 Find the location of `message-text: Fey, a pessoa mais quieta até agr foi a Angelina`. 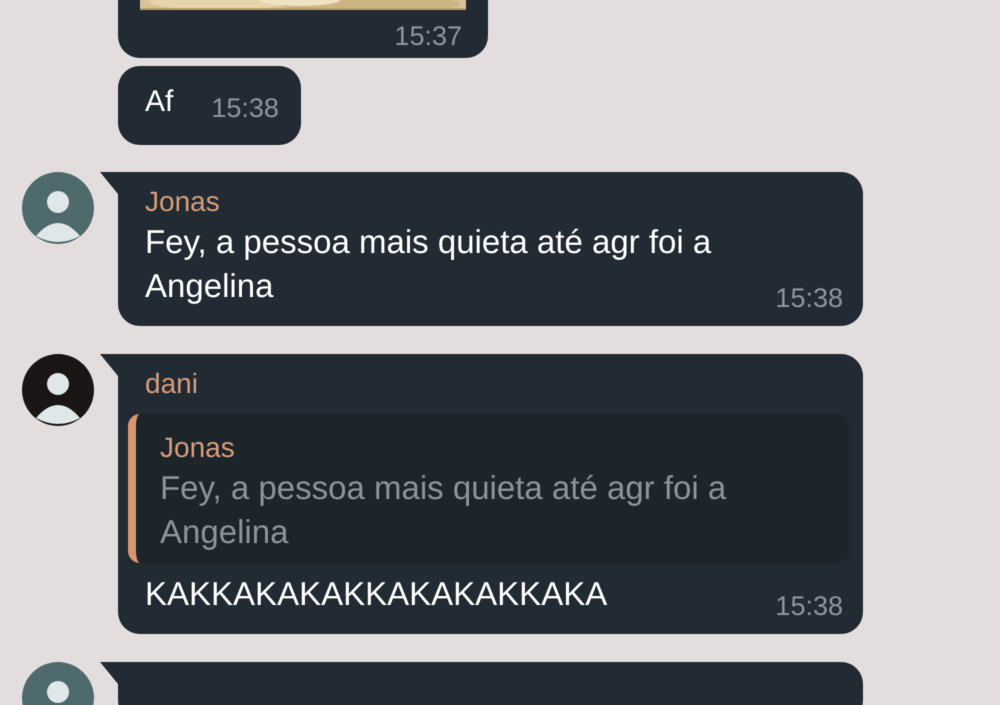

message-text: Fey, a pessoa mais quieta até agr foi a Angelina is located at coordinates (428, 264).